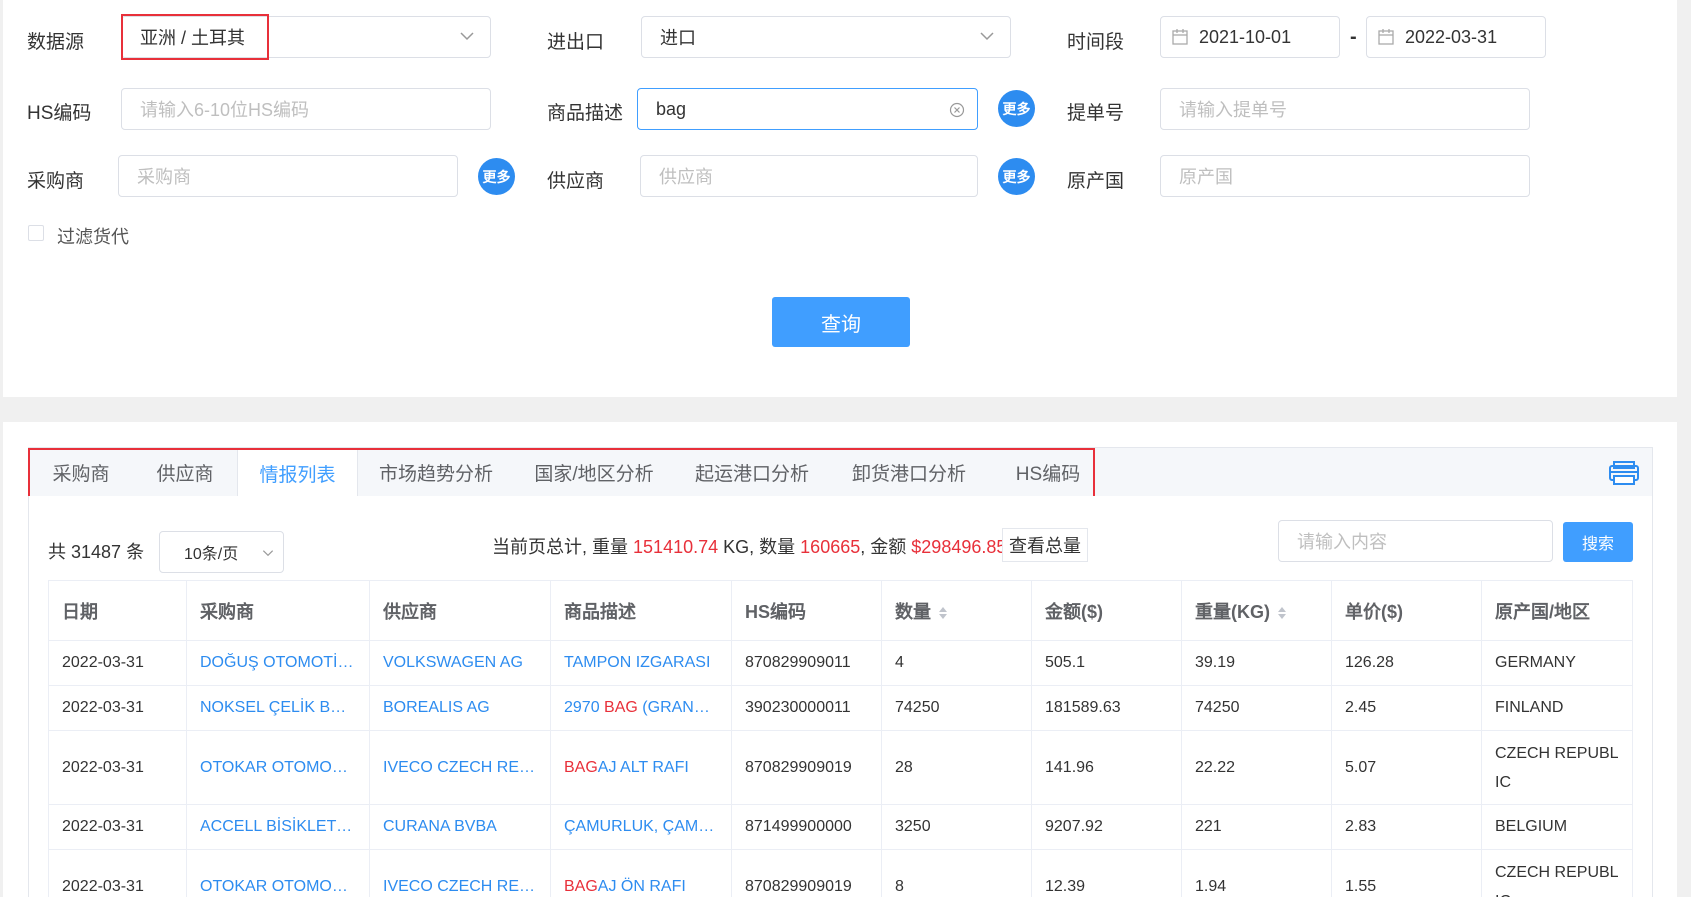 The width and height of the screenshot is (1691, 897). What do you see at coordinates (1406, 663) in the screenshot?
I see `cell-price: 126.28` at bounding box center [1406, 663].